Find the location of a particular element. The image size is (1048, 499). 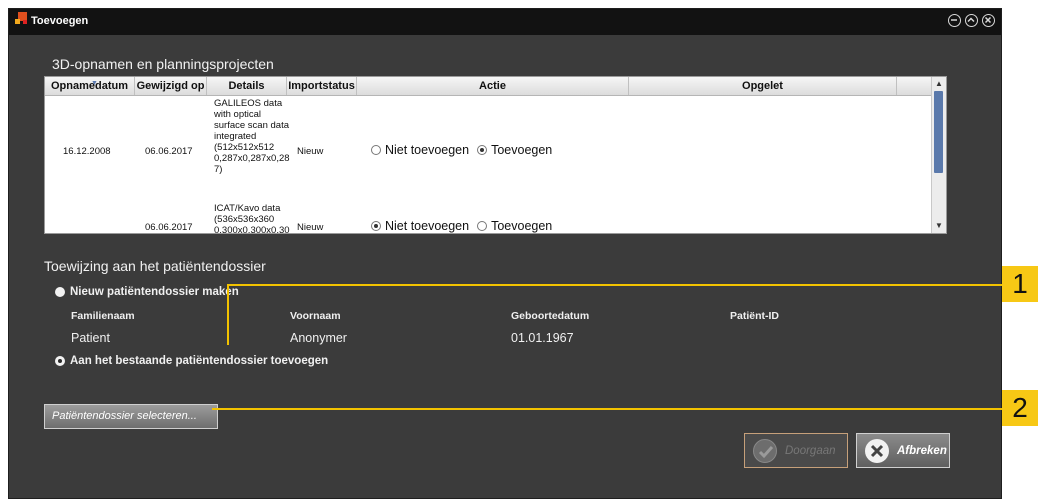

continue-button-label: Doorgaan is located at coordinates (810, 450).